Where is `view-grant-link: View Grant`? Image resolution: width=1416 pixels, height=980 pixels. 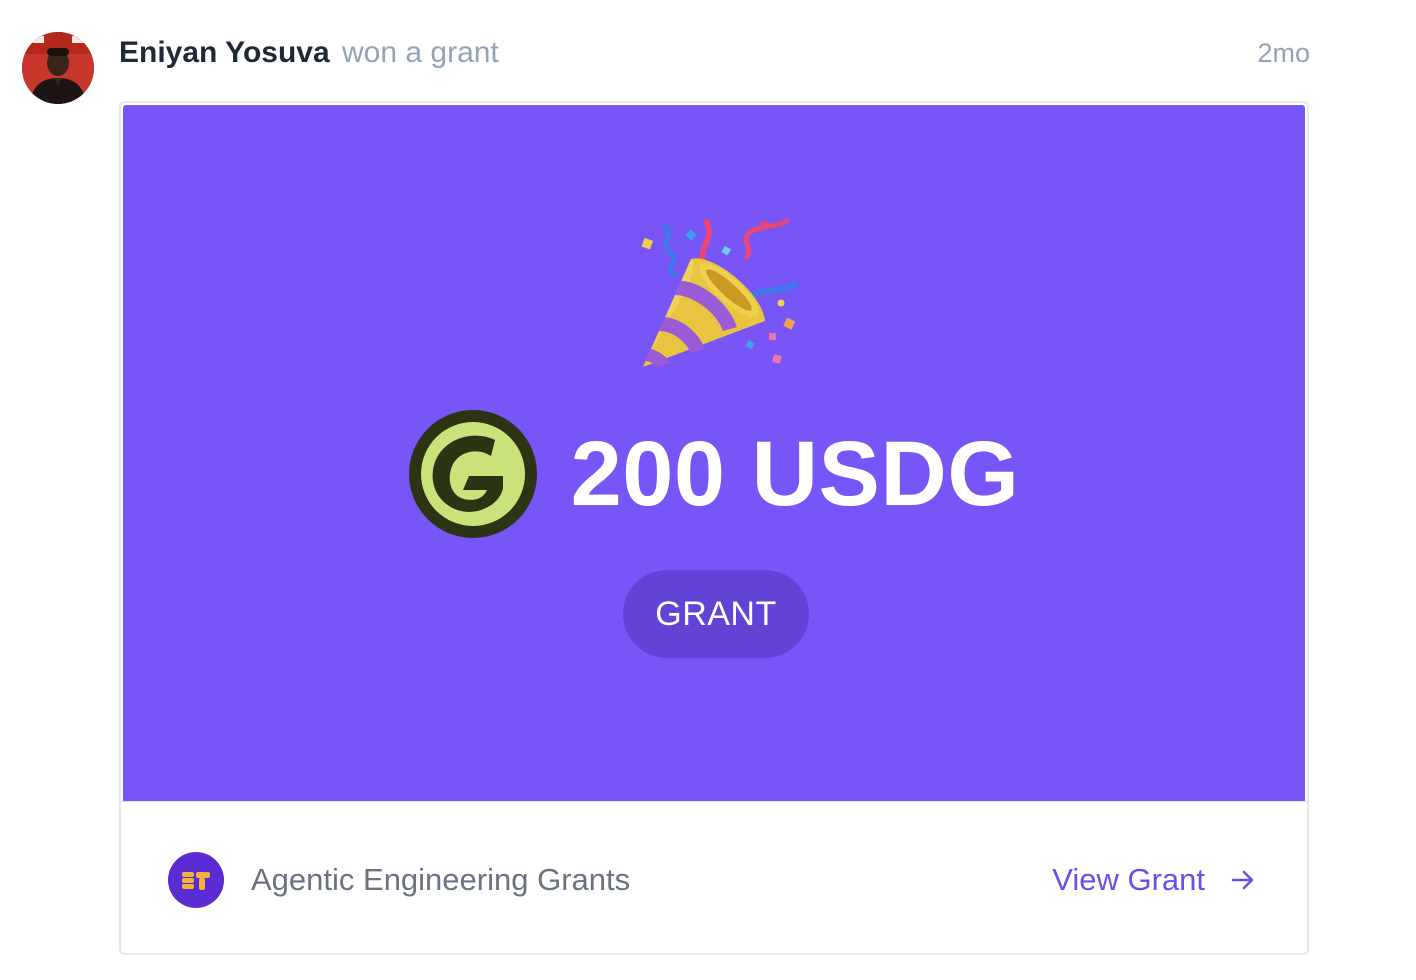 view-grant-link: View Grant is located at coordinates (1154, 880).